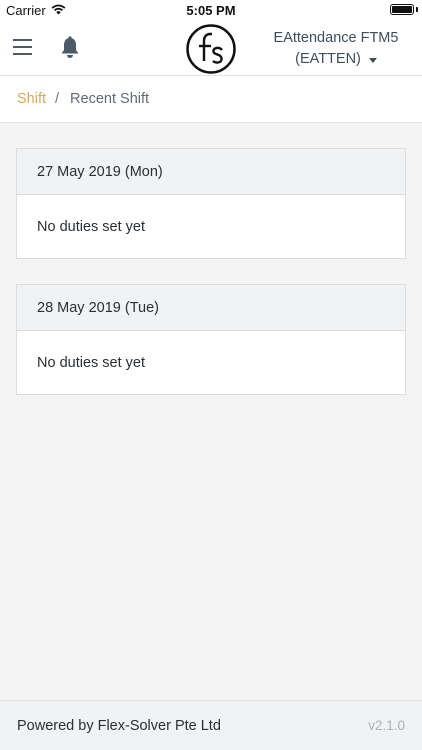 Image resolution: width=422 pixels, height=750 pixels. What do you see at coordinates (372, 60) in the screenshot?
I see `caret-down-icon` at bounding box center [372, 60].